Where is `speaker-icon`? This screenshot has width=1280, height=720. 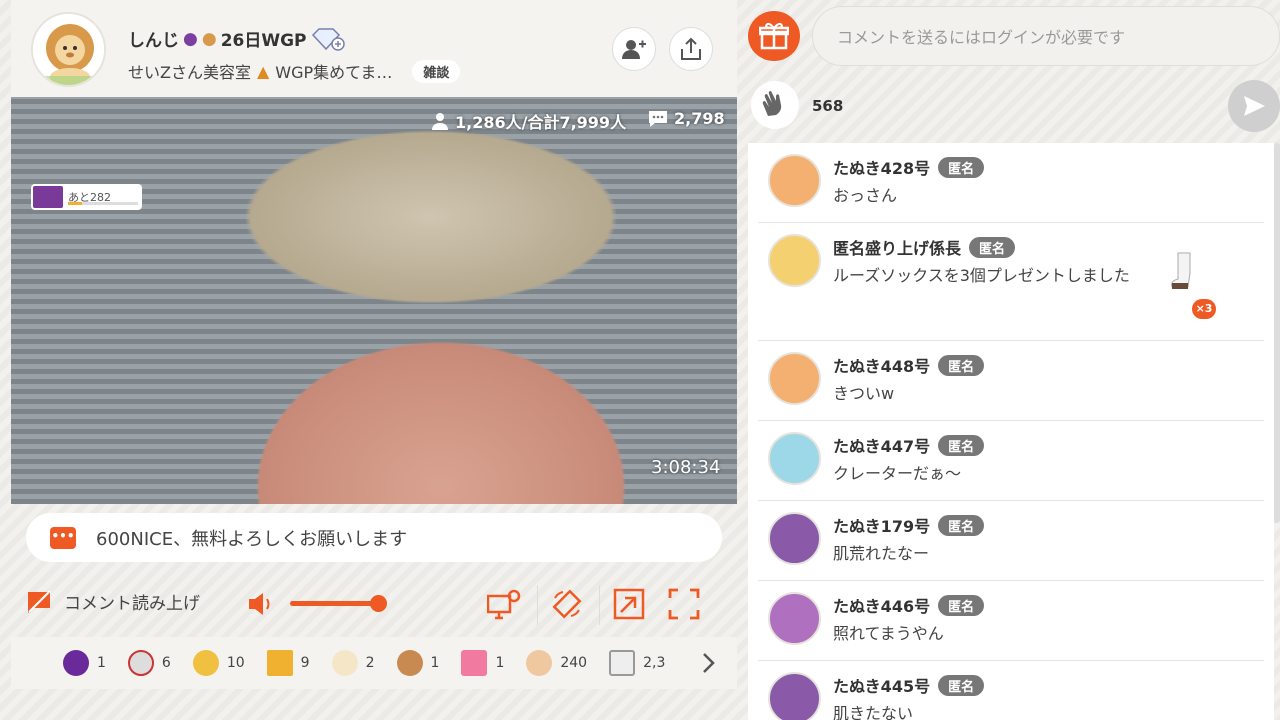
speaker-icon is located at coordinates (259, 604).